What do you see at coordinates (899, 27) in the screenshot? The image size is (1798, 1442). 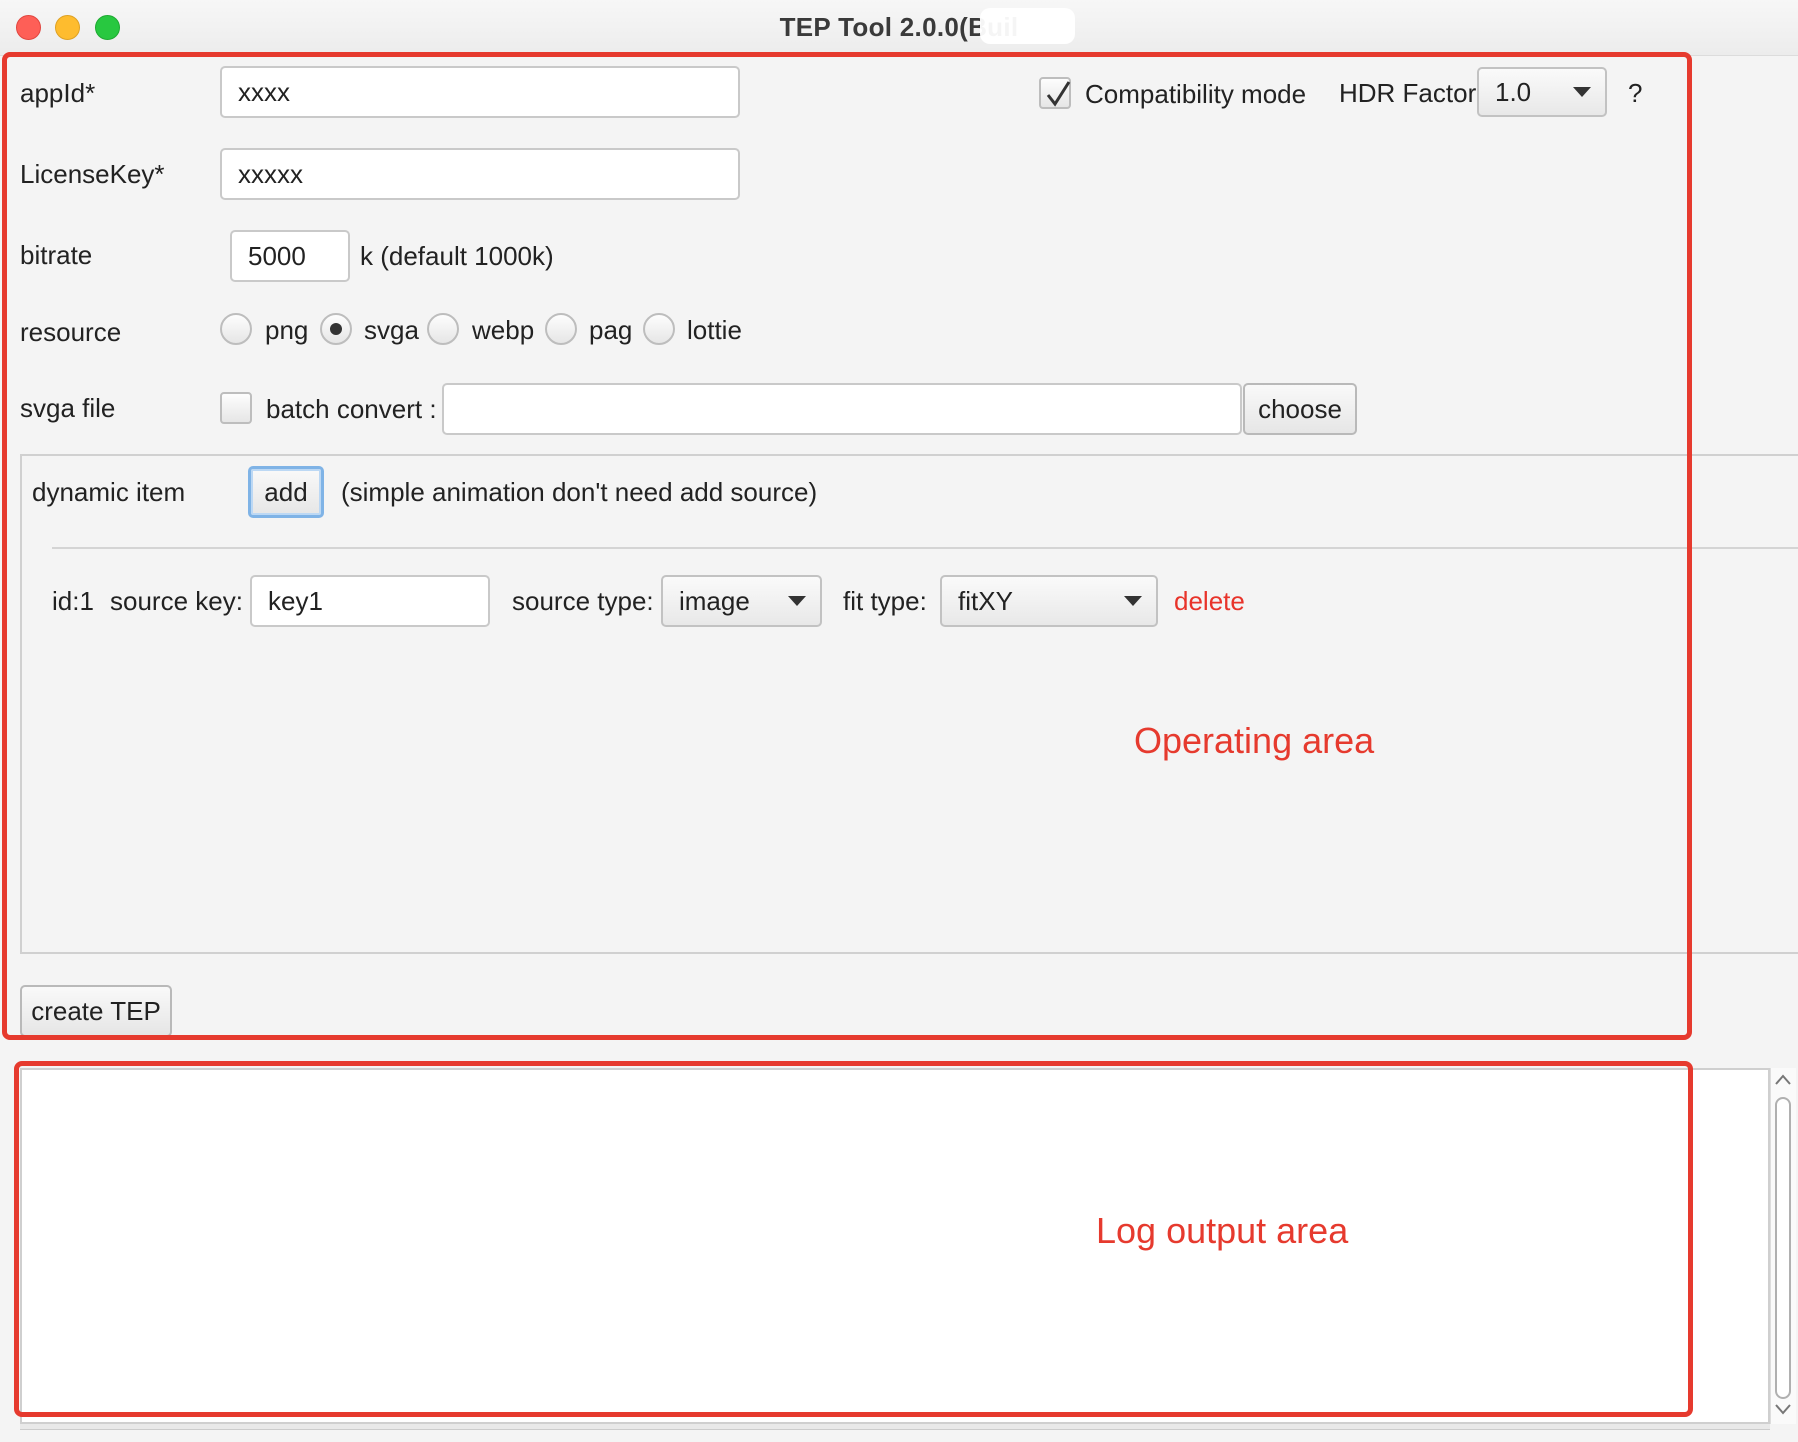 I see `window-title: TEP Tool 2.0.0(Buil` at bounding box center [899, 27].